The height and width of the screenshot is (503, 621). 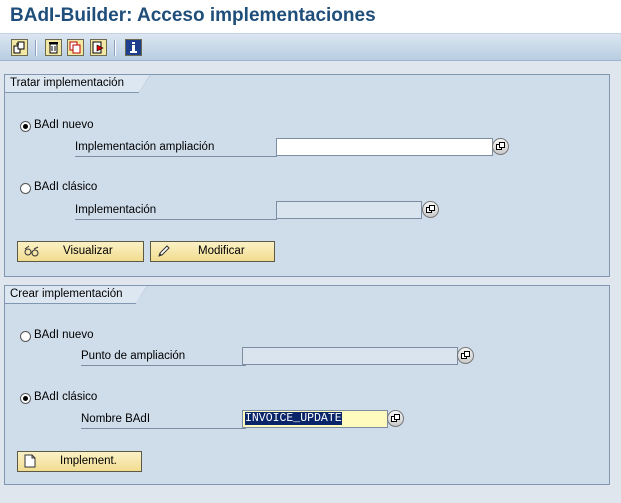 What do you see at coordinates (193, 15) in the screenshot?
I see `window-title: BAdI-Builder: Acceso implementaciones` at bounding box center [193, 15].